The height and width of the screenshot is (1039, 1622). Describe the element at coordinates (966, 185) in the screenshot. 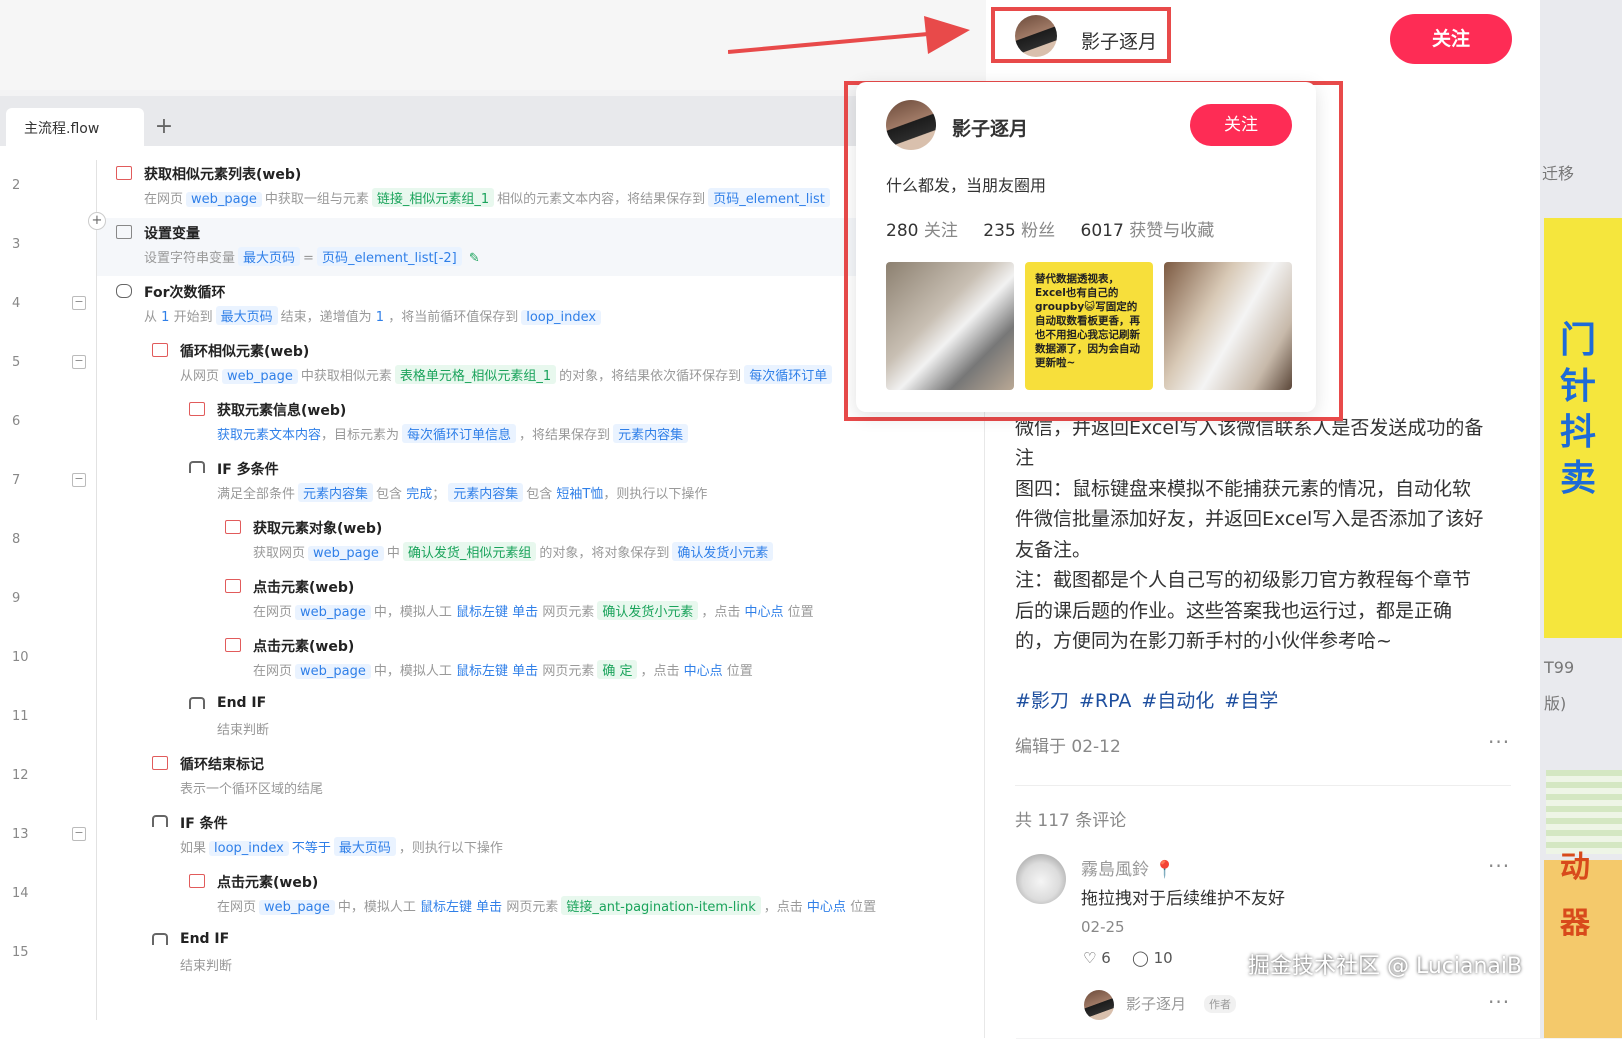

I see `card-bio: 什么都发，当朋友圈用` at that location.